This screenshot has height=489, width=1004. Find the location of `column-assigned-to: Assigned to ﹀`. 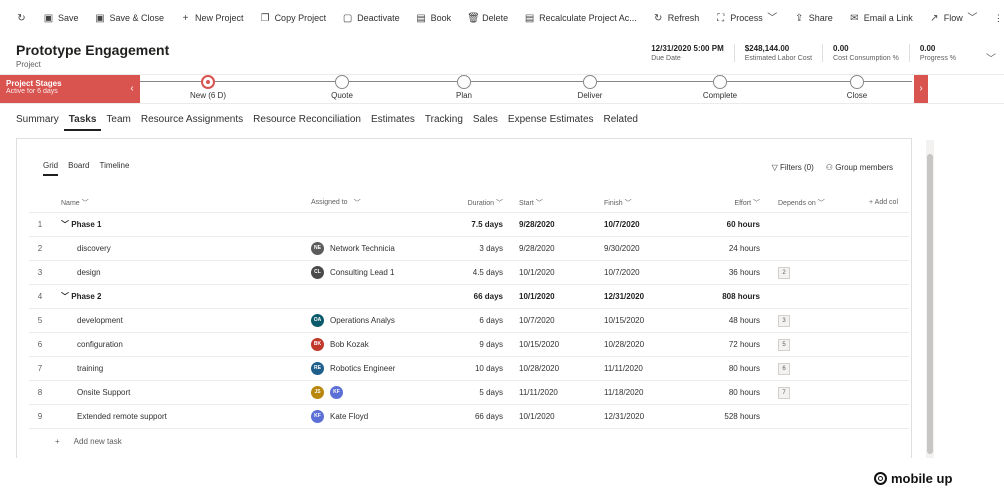

column-assigned-to: Assigned to ﹀ is located at coordinates (381, 203).